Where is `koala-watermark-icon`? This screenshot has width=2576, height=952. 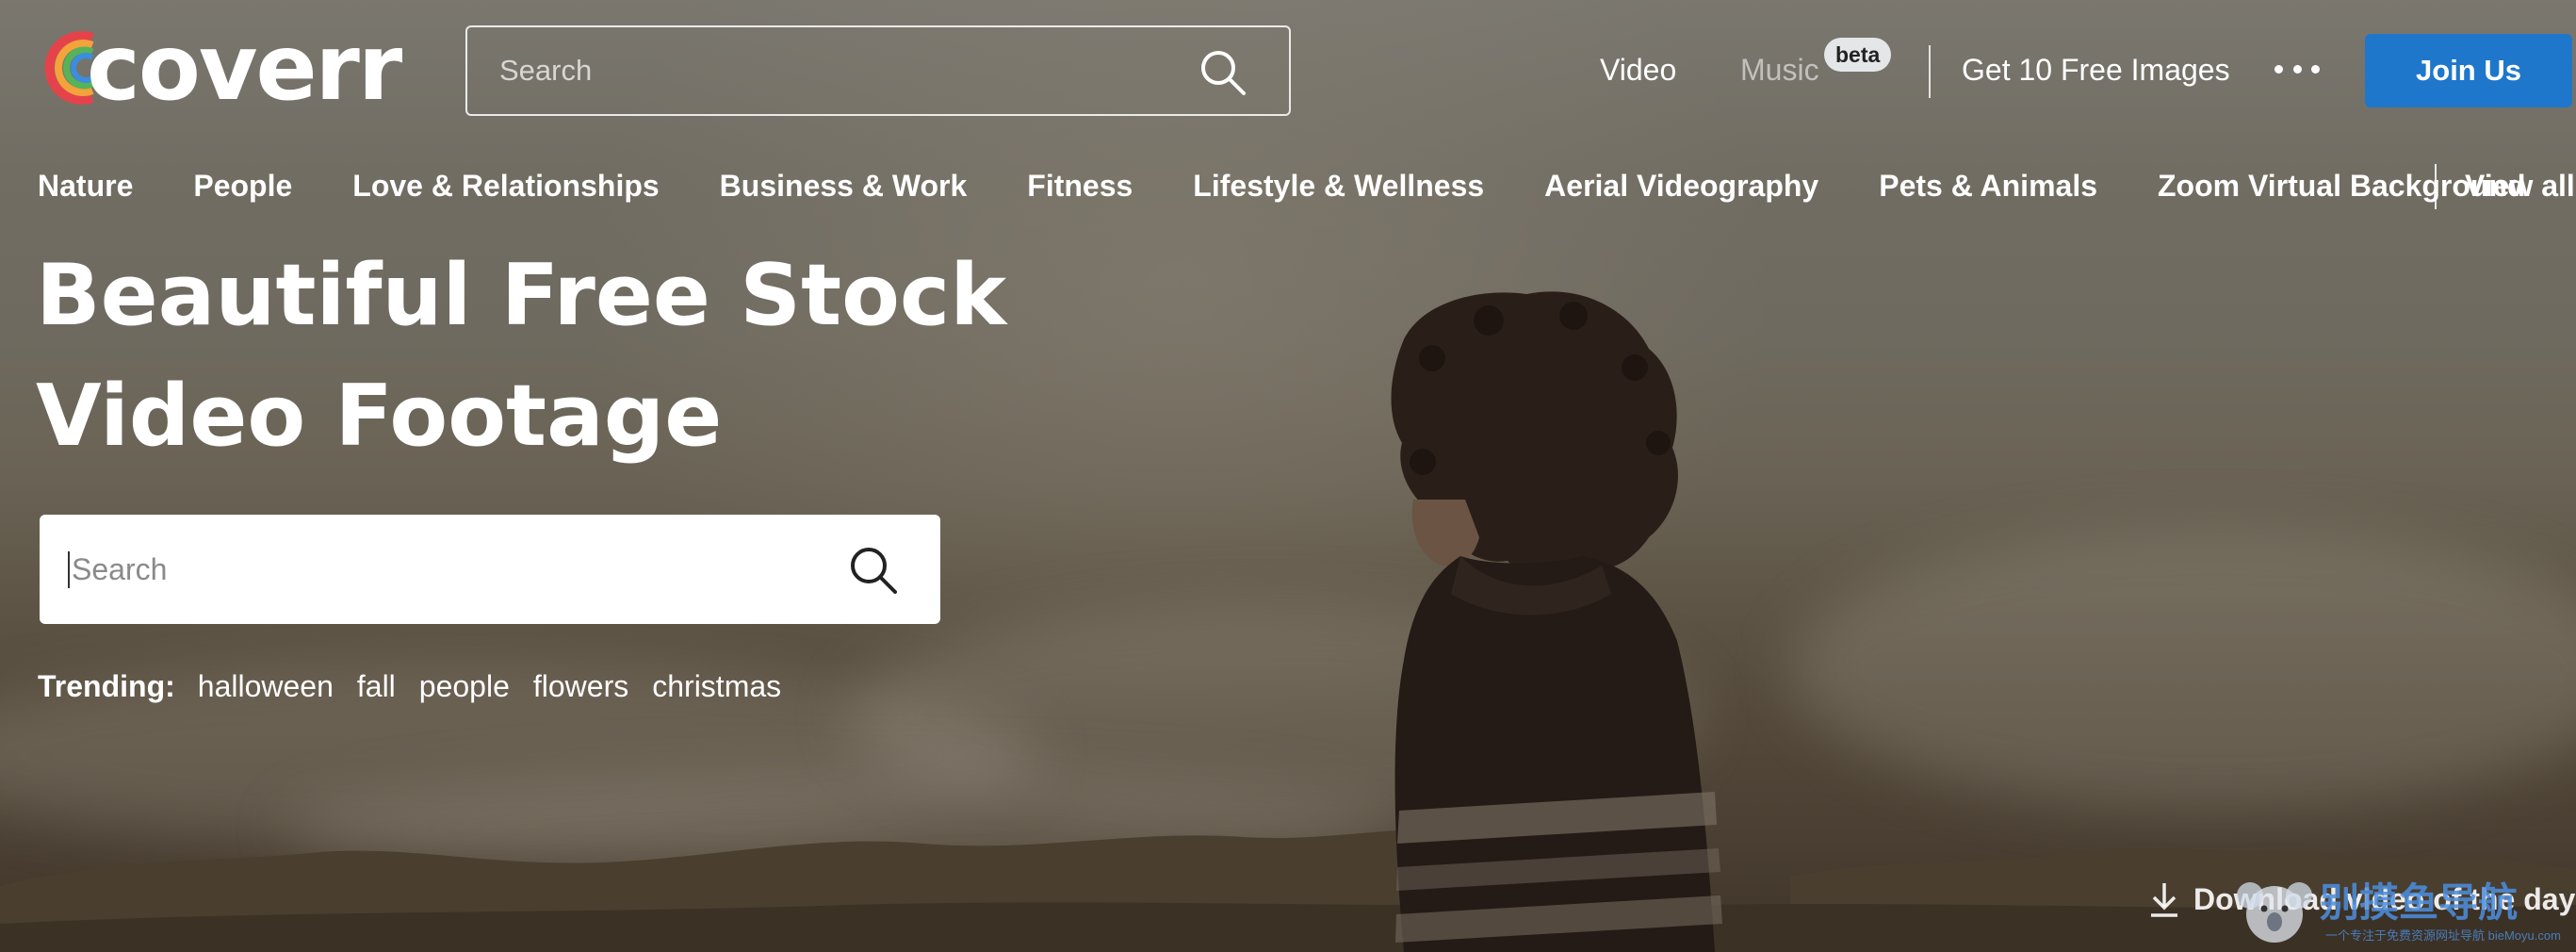 koala-watermark-icon is located at coordinates (2274, 912).